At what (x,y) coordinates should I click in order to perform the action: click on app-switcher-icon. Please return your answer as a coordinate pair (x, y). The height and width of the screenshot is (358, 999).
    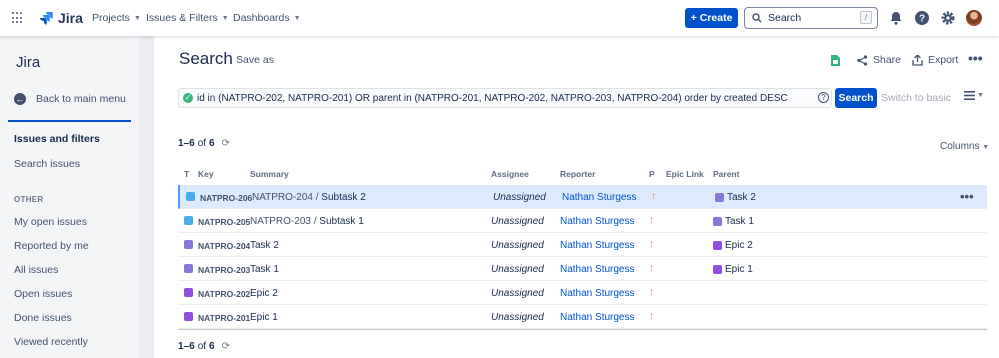
    Looking at the image, I should click on (18, 18).